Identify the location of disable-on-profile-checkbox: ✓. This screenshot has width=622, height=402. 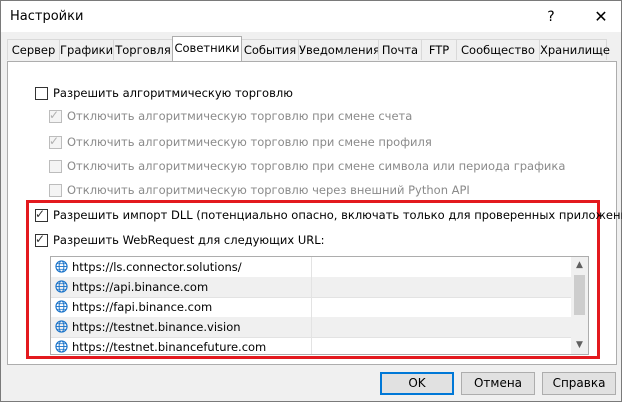
(55, 141).